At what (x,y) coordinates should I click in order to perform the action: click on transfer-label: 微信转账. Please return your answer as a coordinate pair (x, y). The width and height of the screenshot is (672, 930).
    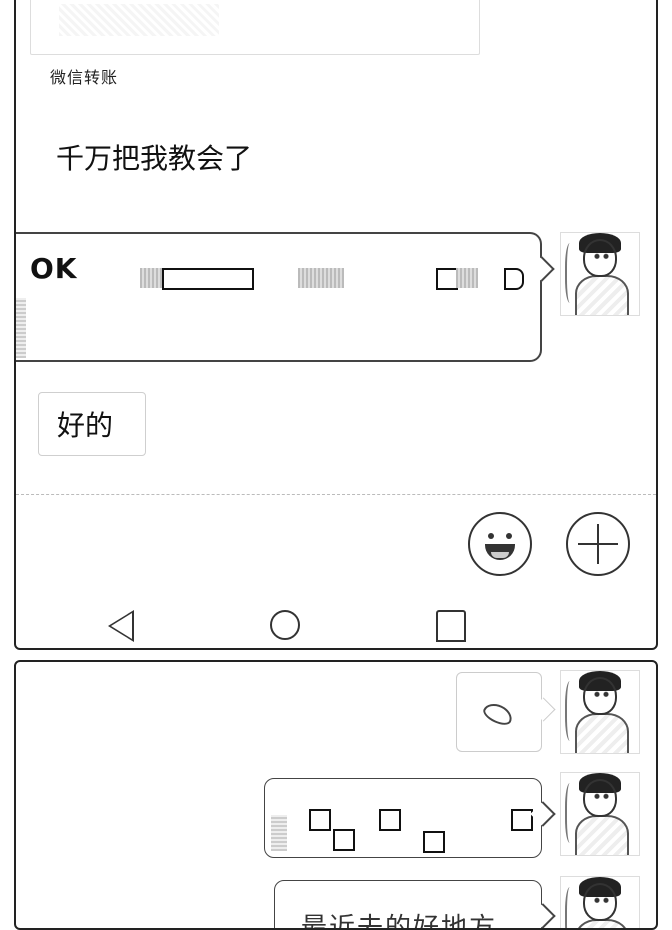
    Looking at the image, I should click on (84, 77).